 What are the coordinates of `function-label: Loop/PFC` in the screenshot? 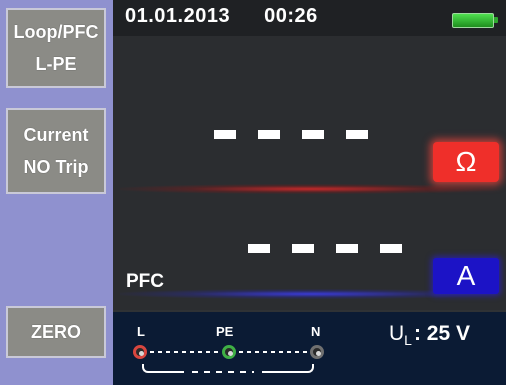 It's located at (56, 32).